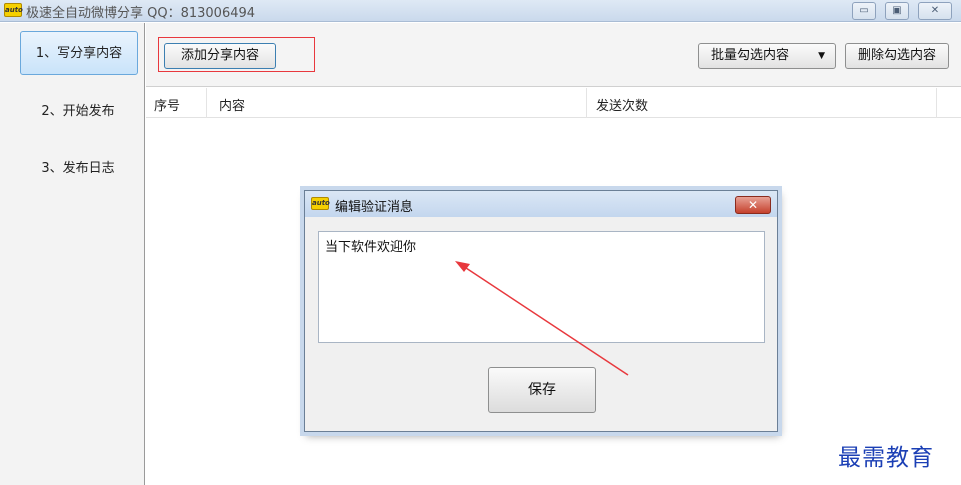 The image size is (961, 485). I want to click on delete-selected-button: 删除勾选内容, so click(897, 56).